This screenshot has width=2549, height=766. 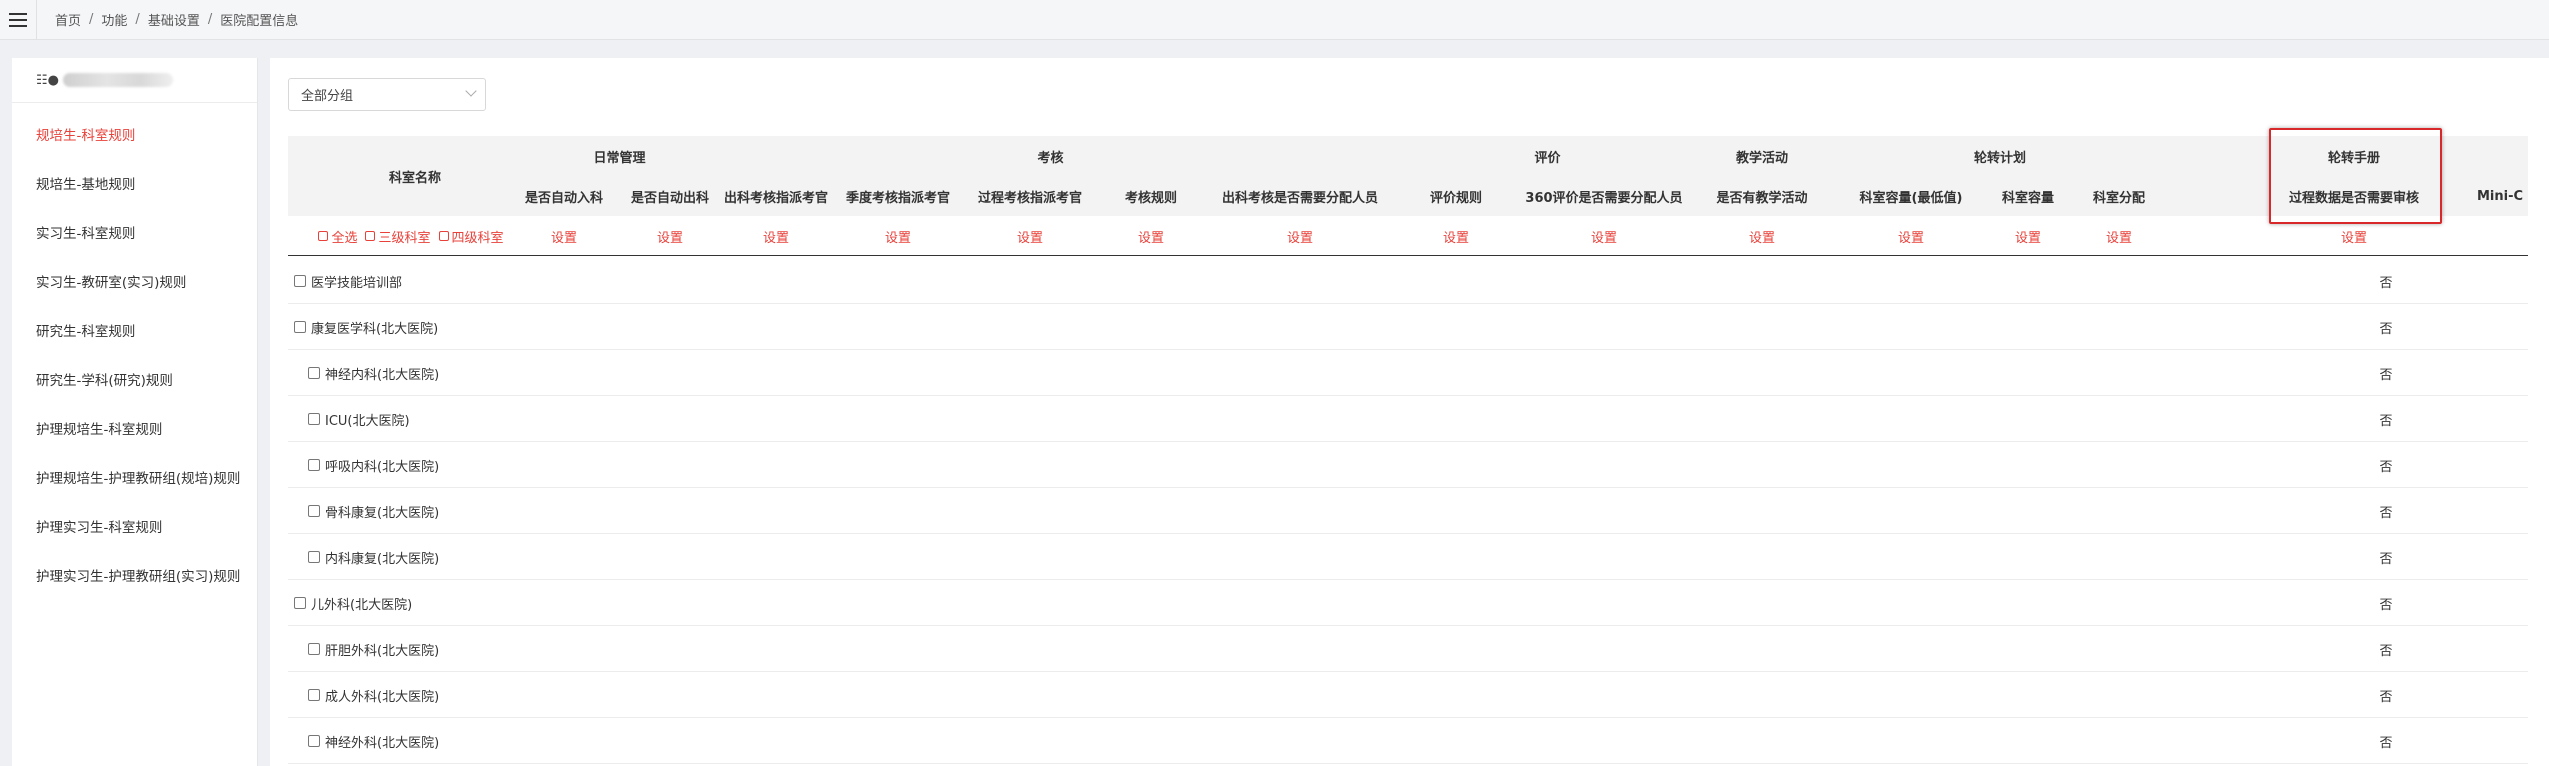 I want to click on sidebar-item: 护理规培生-科室规则, so click(x=134, y=427).